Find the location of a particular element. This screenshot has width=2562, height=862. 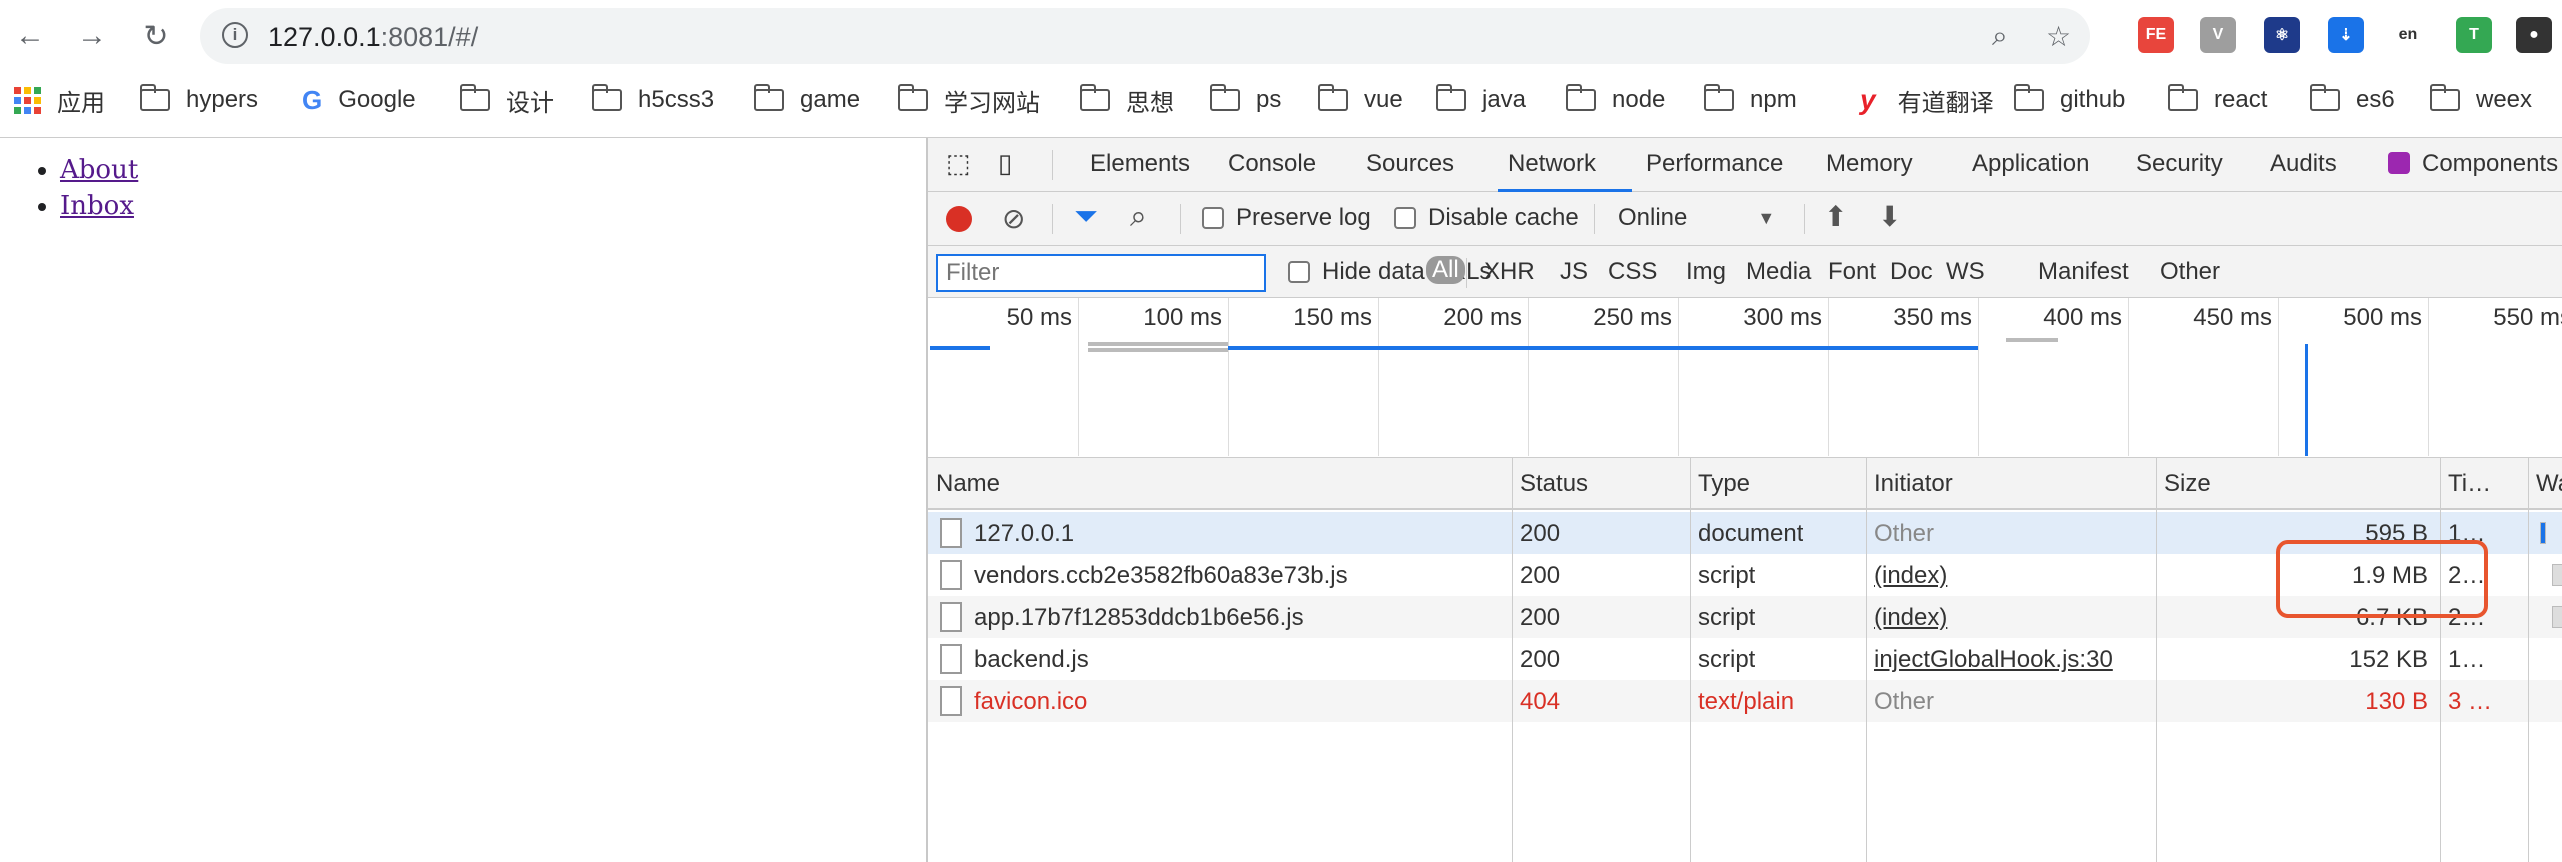

filter-icon: ⏷ is located at coordinates (1086, 217).